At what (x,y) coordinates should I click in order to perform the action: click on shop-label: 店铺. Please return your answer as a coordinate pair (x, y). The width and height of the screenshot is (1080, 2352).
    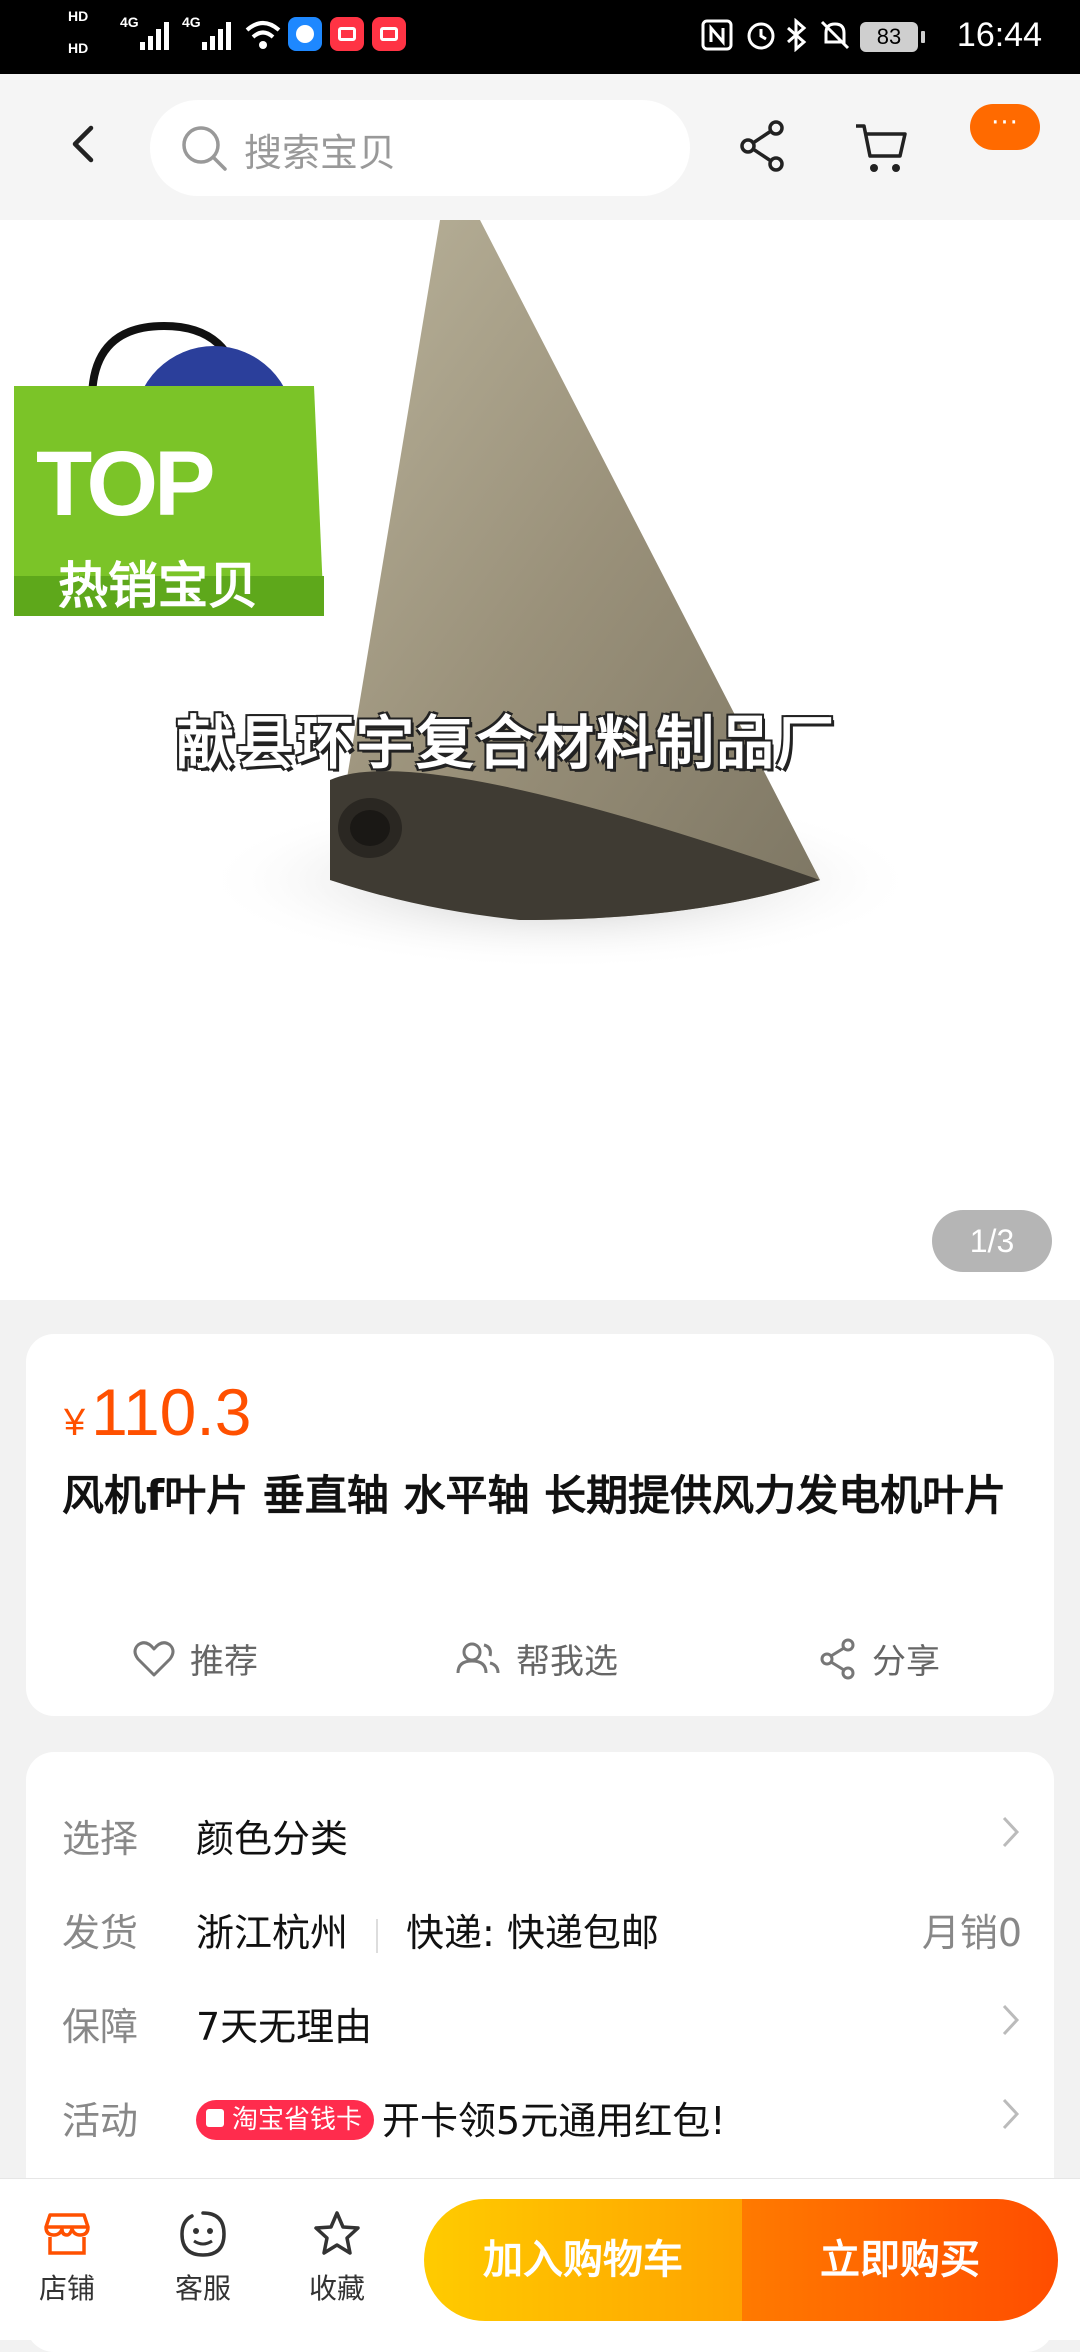
    Looking at the image, I should click on (66, 2288).